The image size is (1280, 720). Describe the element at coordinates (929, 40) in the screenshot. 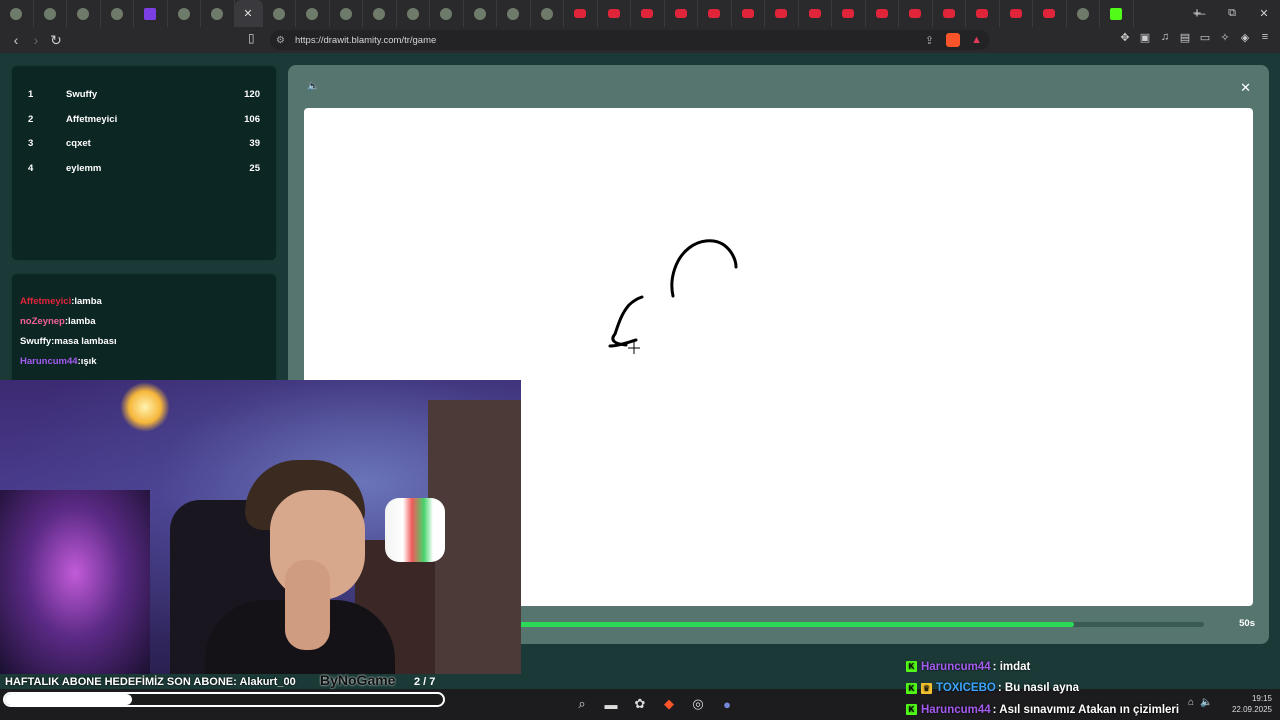

I see `share-icon: ⇪` at that location.